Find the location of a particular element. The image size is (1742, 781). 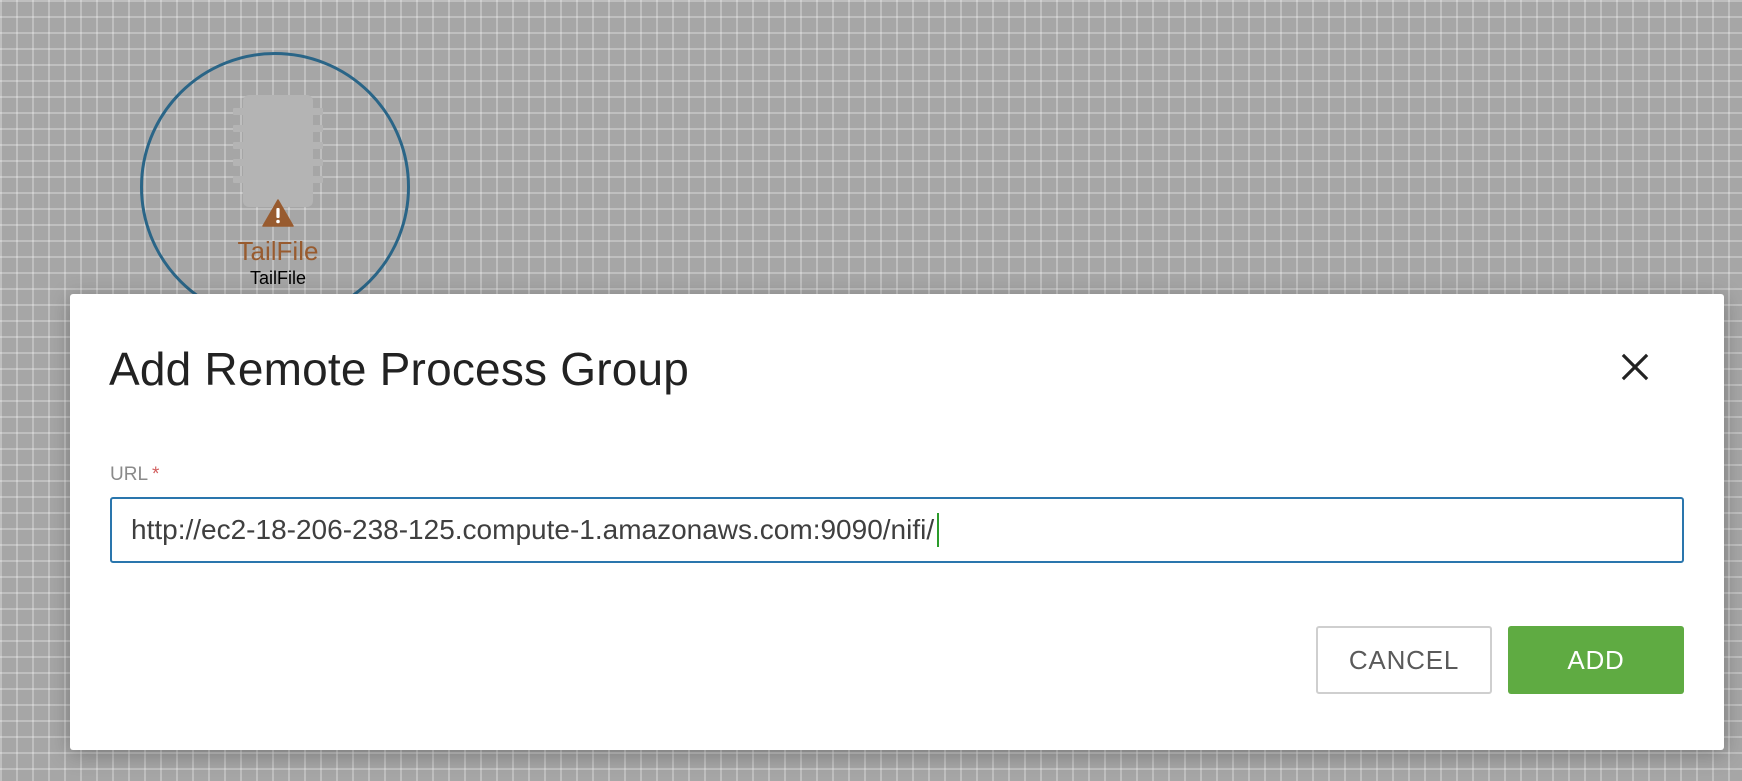

processor-type: TailFile is located at coordinates (277, 278).